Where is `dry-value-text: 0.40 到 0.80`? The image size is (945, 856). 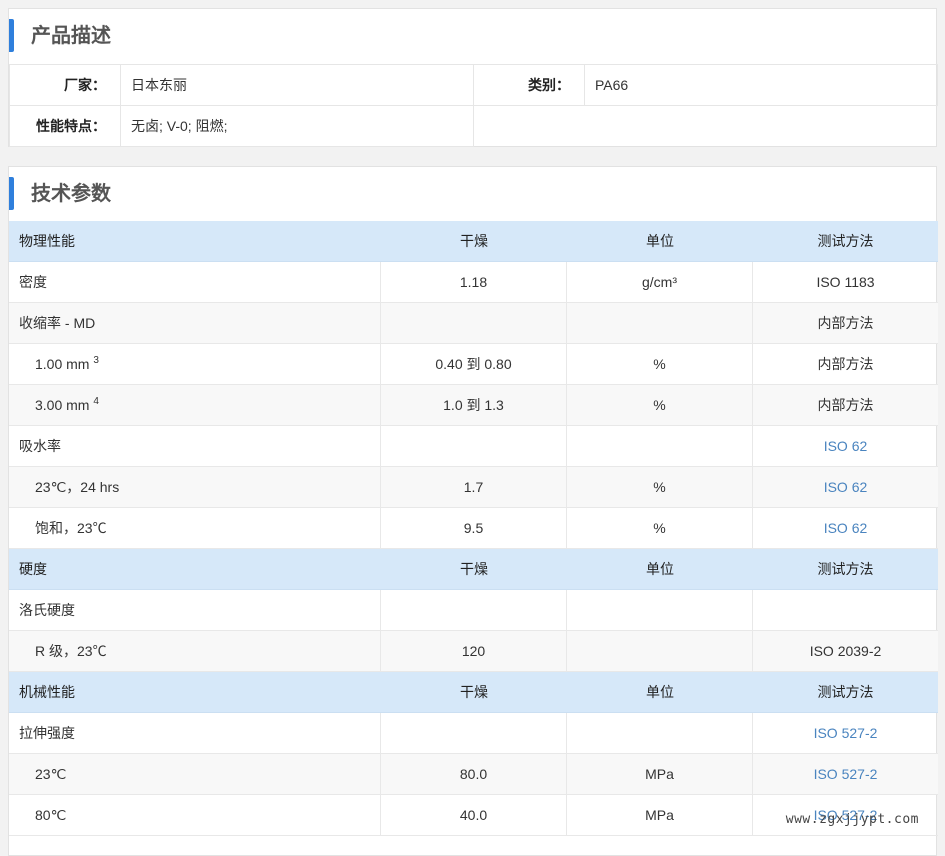
dry-value-text: 0.40 到 0.80 is located at coordinates (473, 364).